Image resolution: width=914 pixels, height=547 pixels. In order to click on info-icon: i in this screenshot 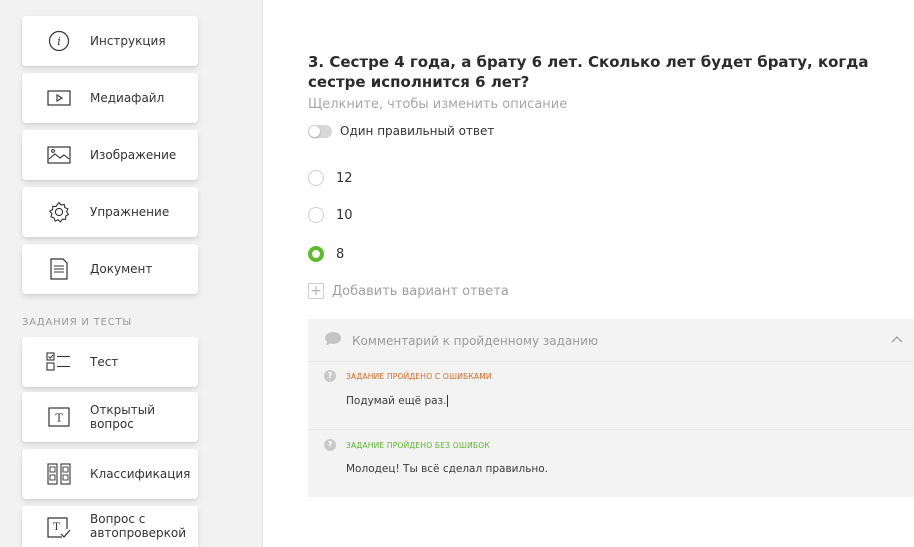, I will do `click(59, 41)`.